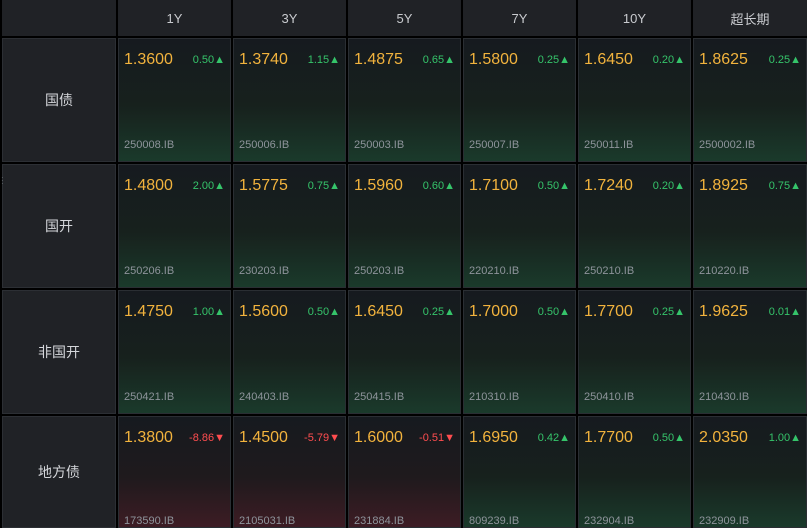 The width and height of the screenshot is (807, 528). Describe the element at coordinates (323, 60) in the screenshot. I see `change-value: 1.15▲` at that location.